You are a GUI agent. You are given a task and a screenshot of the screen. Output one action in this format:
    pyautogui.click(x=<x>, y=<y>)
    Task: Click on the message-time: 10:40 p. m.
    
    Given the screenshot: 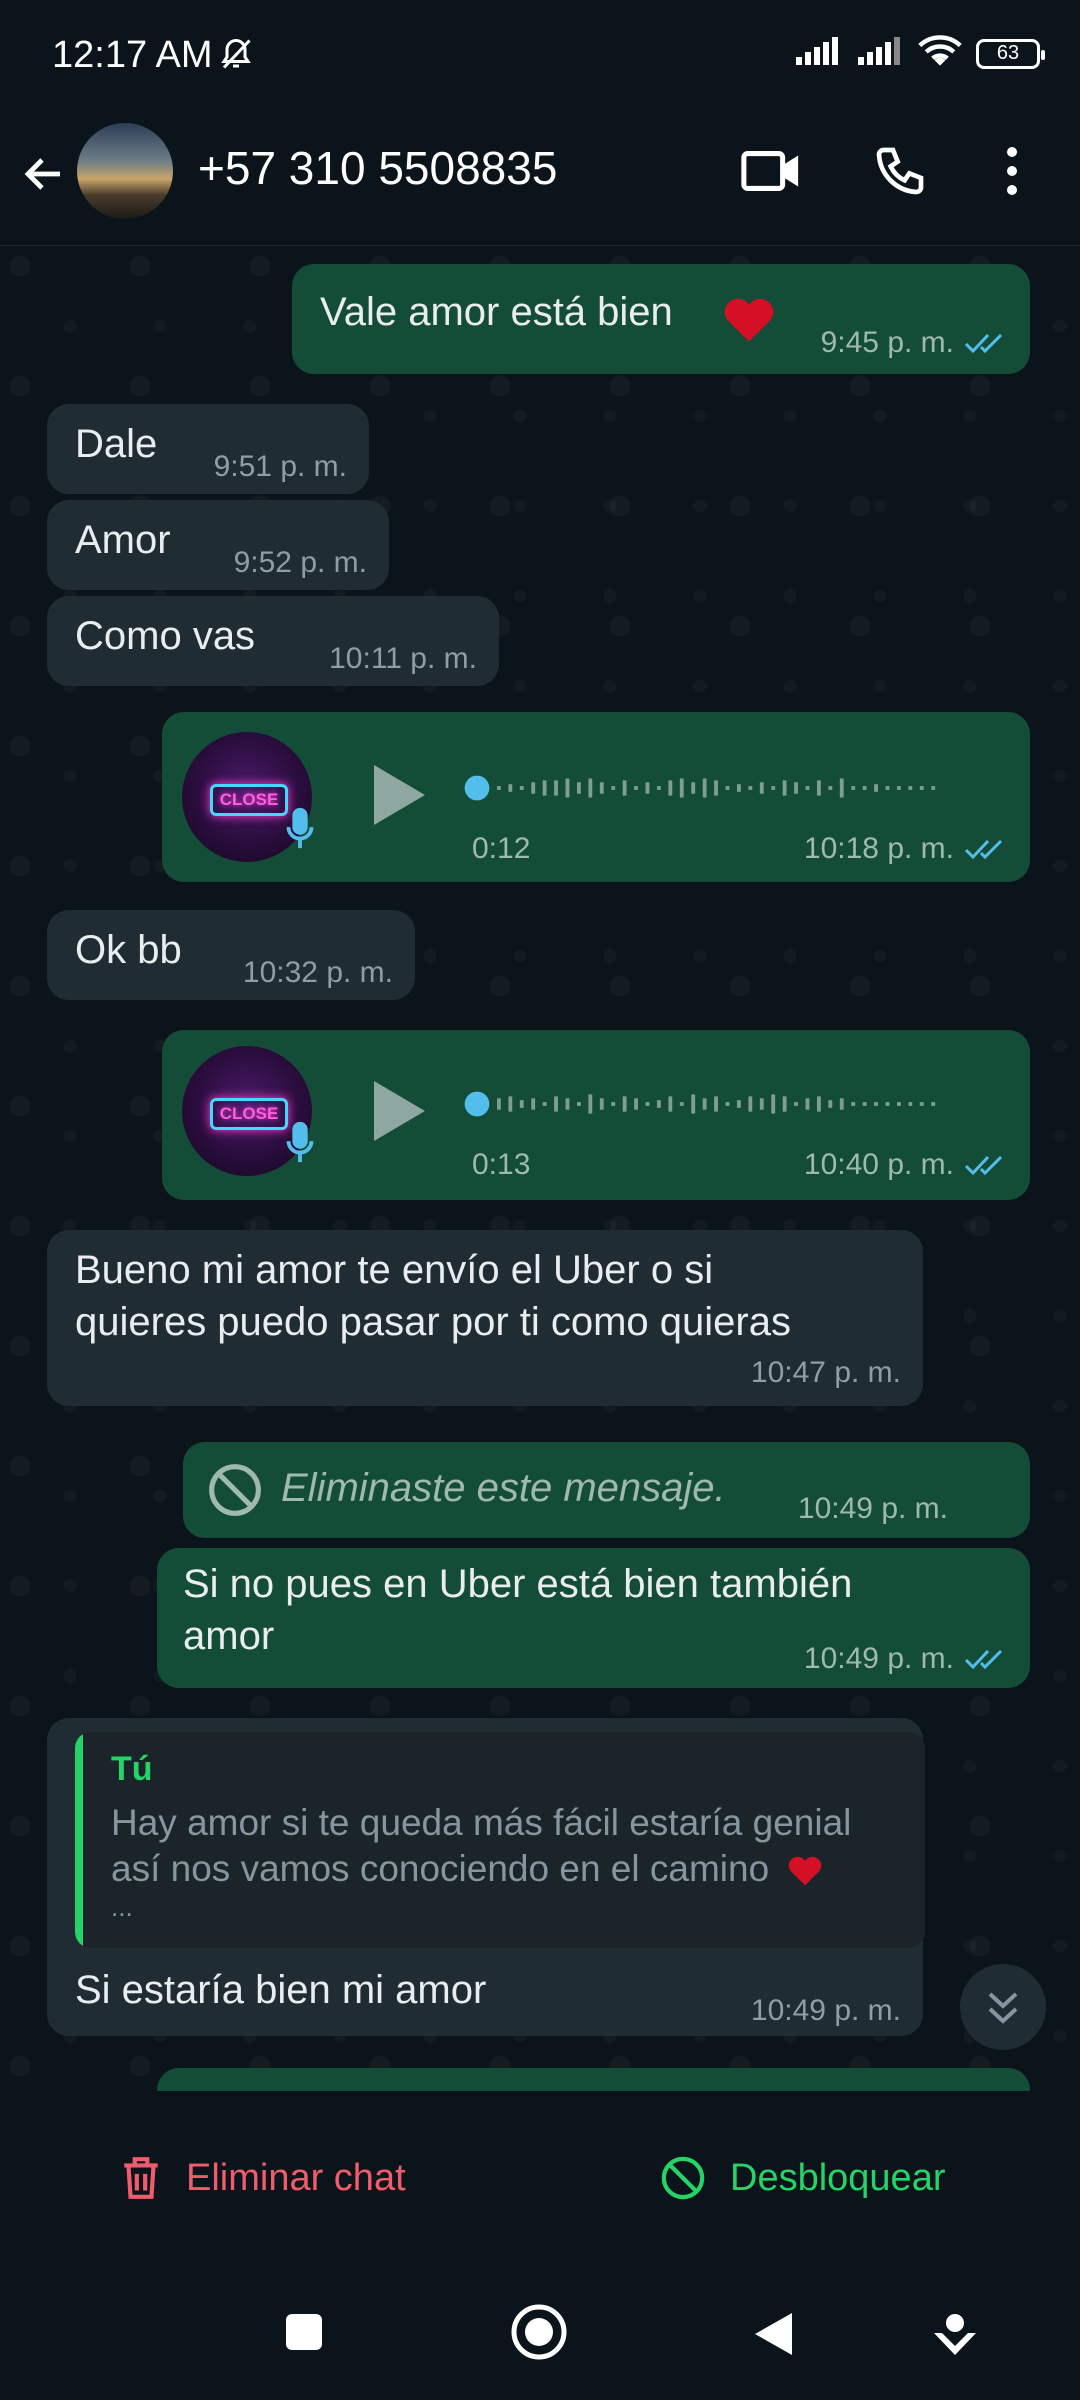 What is the action you would take?
    pyautogui.click(x=878, y=1164)
    